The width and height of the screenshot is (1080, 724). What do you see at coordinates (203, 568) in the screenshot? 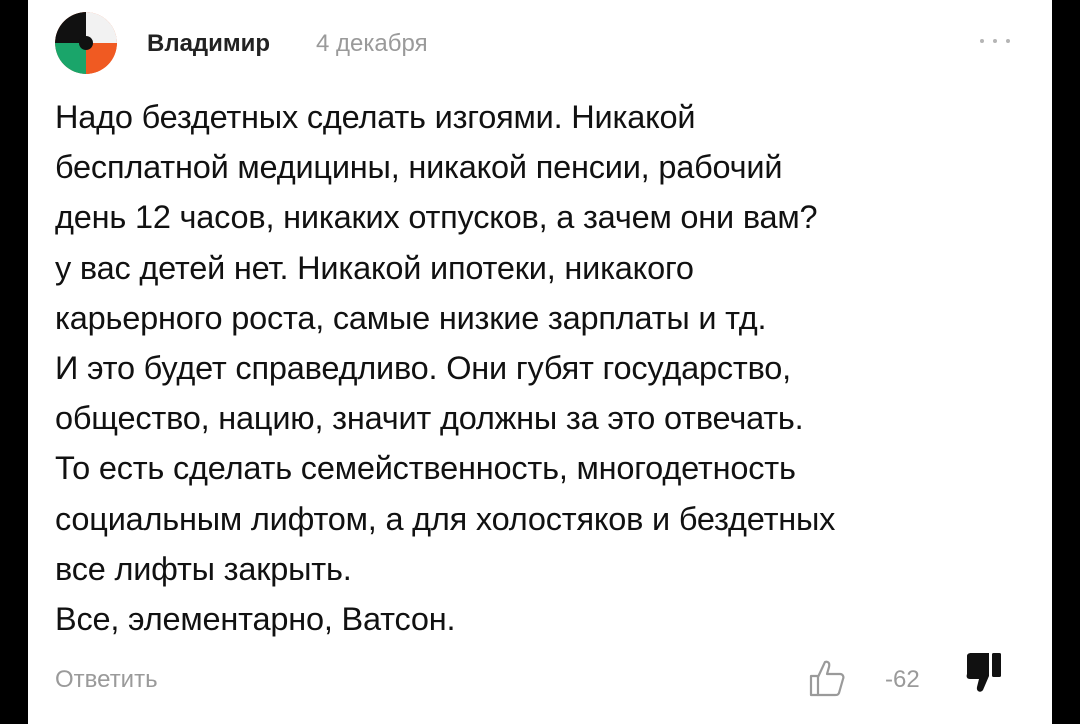
I see `comment-line: все лифты закрыть.` at bounding box center [203, 568].